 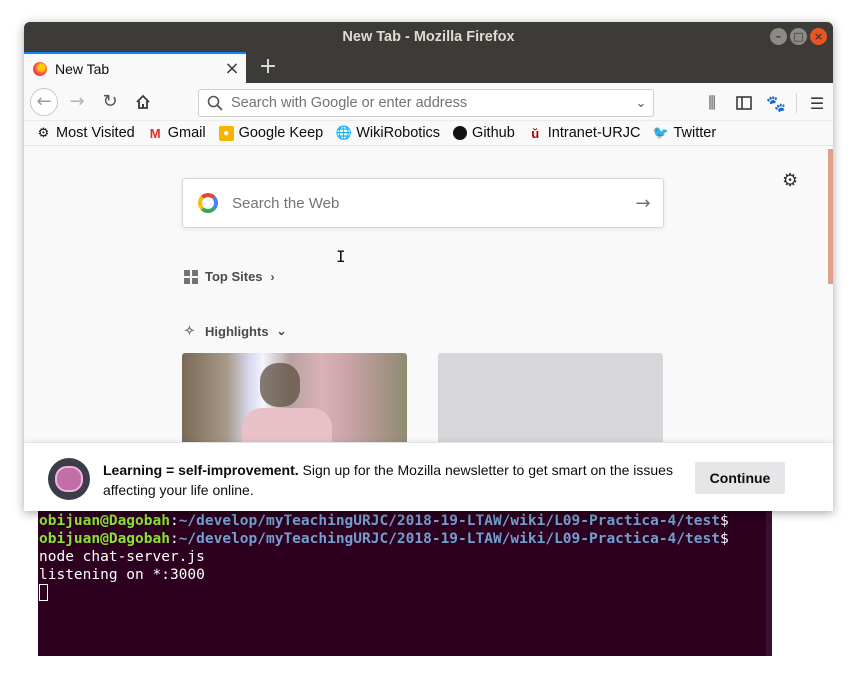 I want to click on page-scrollbar, so click(x=830, y=216).